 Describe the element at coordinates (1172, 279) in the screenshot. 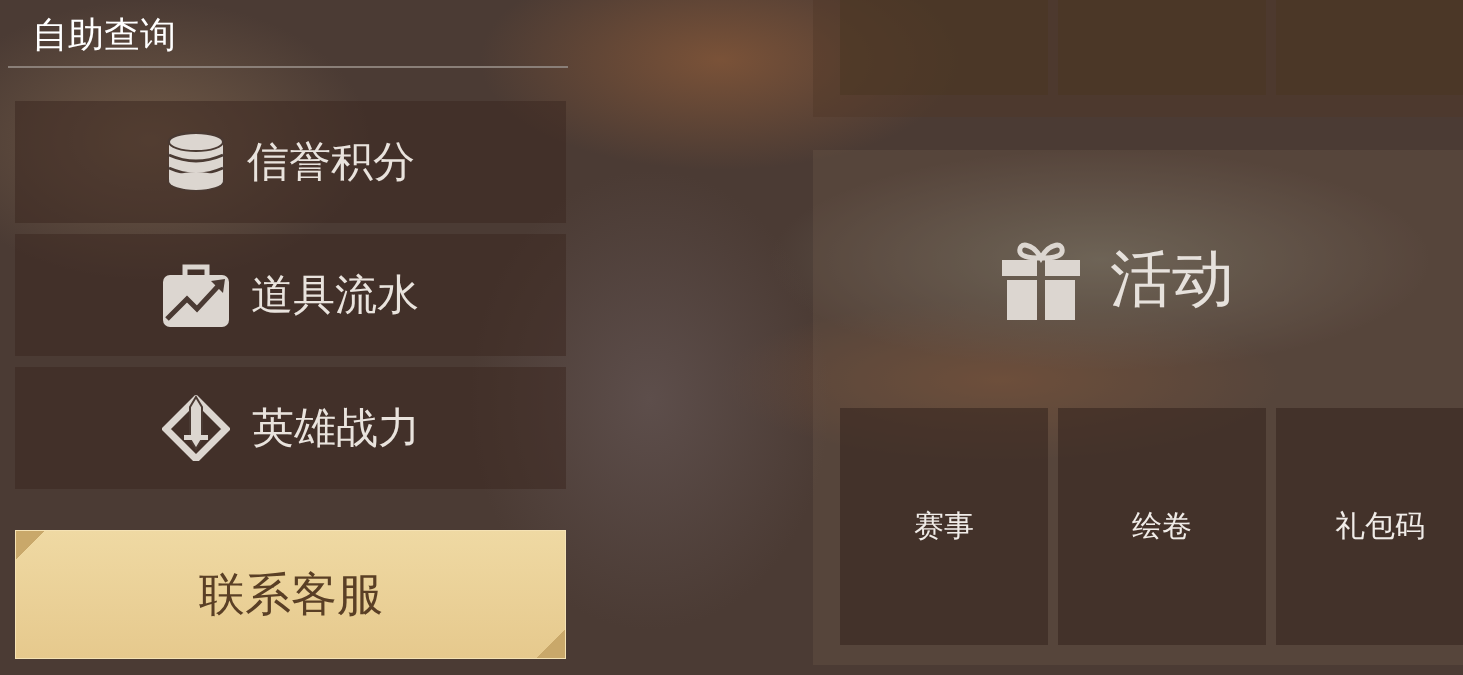

I see `activity-title: 活动` at that location.